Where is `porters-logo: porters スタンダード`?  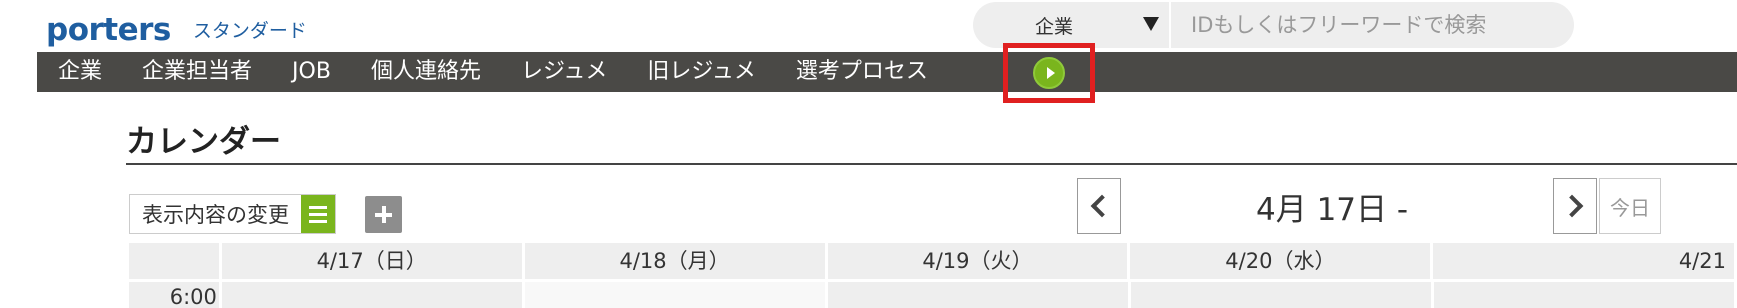 porters-logo: porters スタンダード is located at coordinates (176, 28).